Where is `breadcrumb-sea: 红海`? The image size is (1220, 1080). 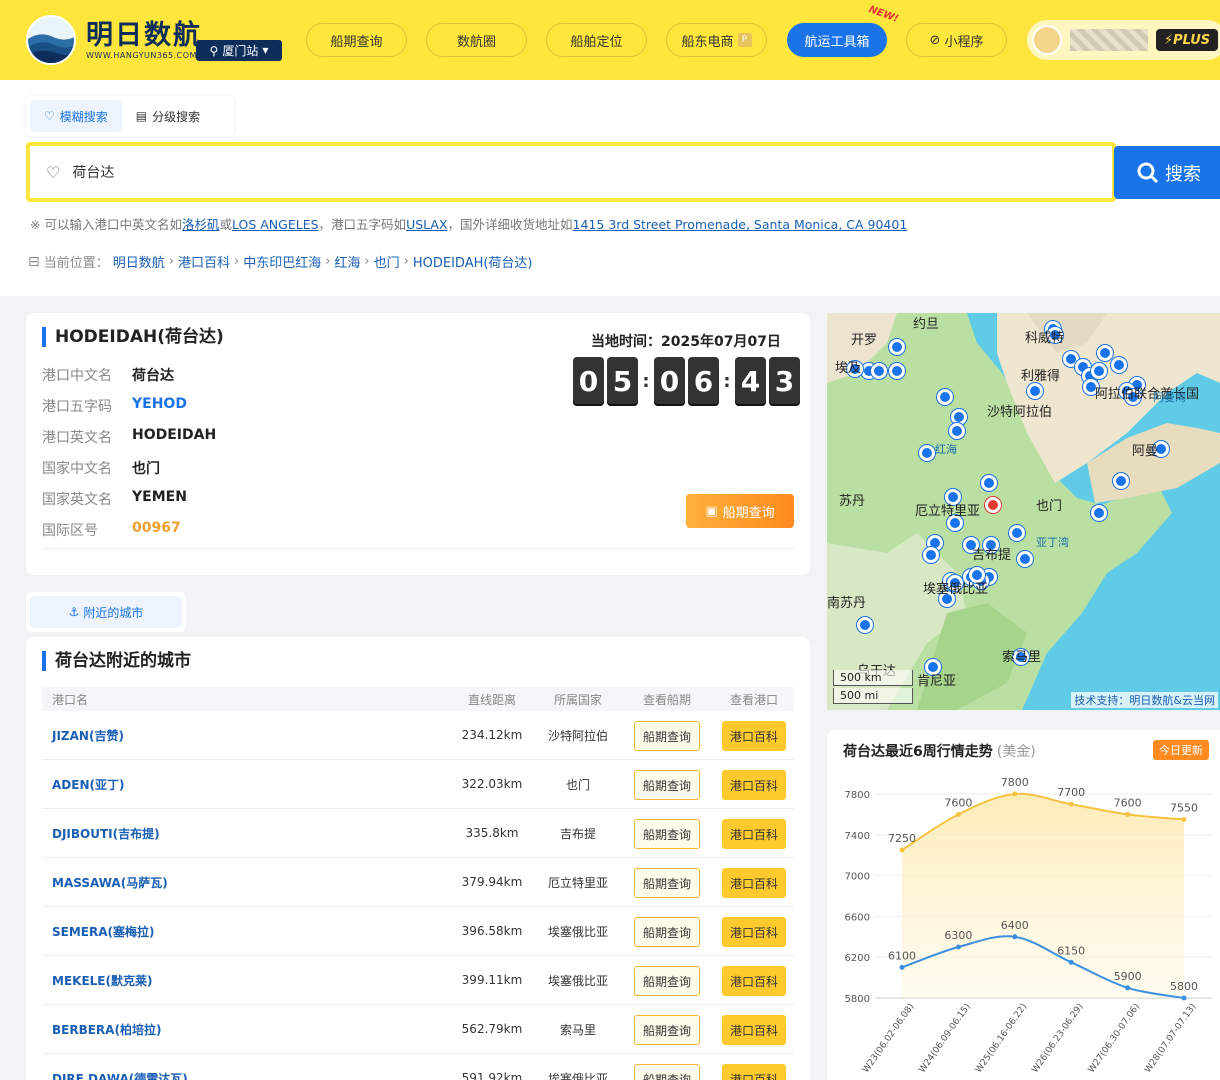
breadcrumb-sea: 红海 is located at coordinates (347, 261).